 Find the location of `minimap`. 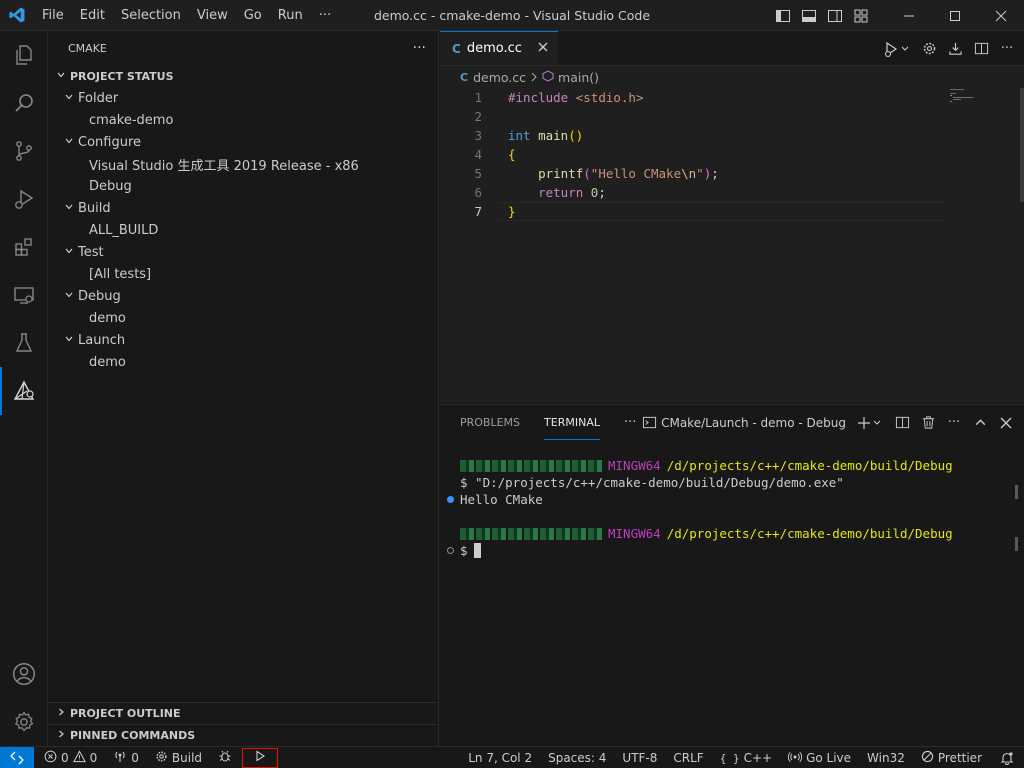

minimap is located at coordinates (965, 97).